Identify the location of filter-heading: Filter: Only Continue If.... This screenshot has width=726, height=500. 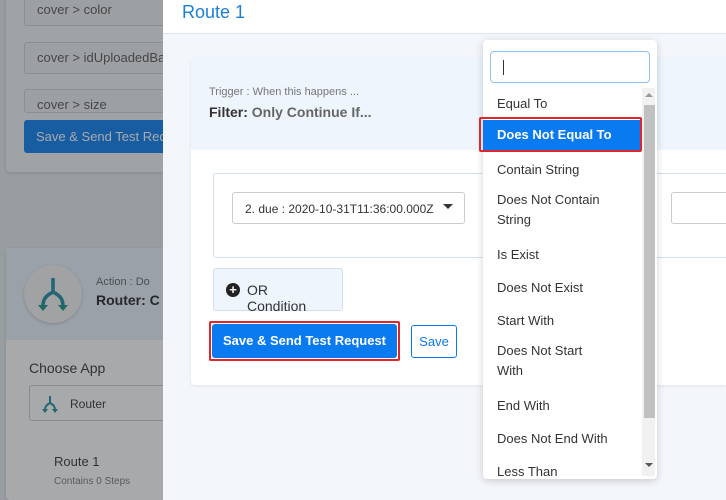
(290, 112).